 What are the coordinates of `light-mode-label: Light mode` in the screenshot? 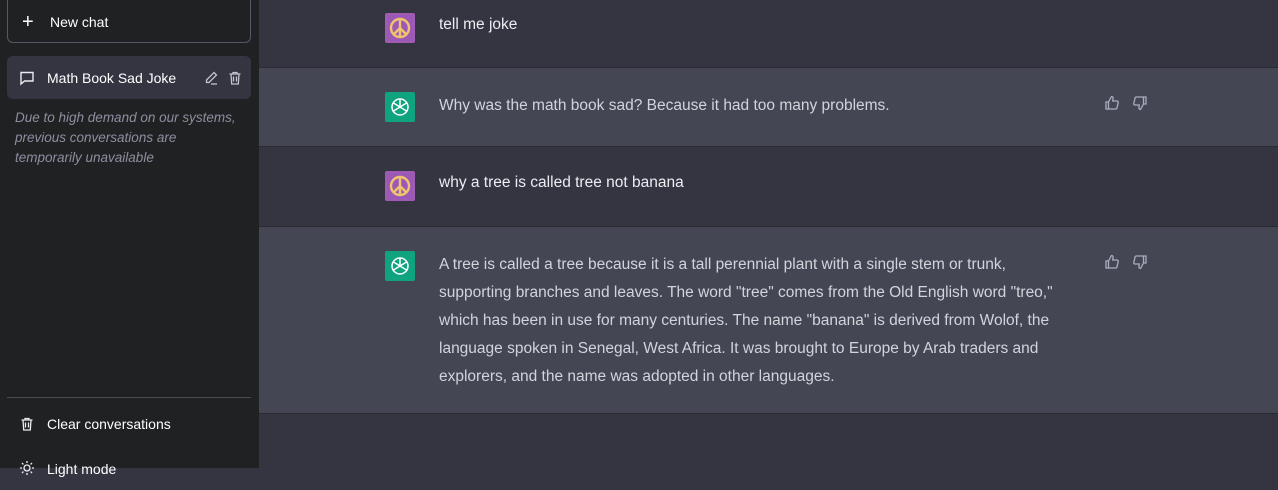 It's located at (82, 469).